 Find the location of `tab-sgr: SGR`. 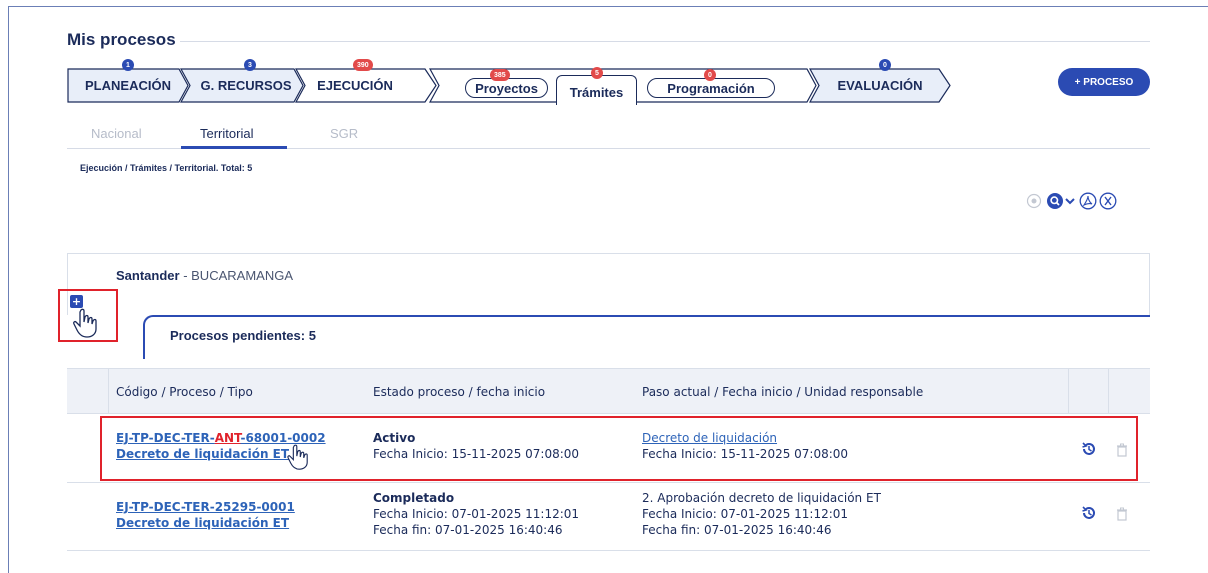

tab-sgr: SGR is located at coordinates (344, 133).